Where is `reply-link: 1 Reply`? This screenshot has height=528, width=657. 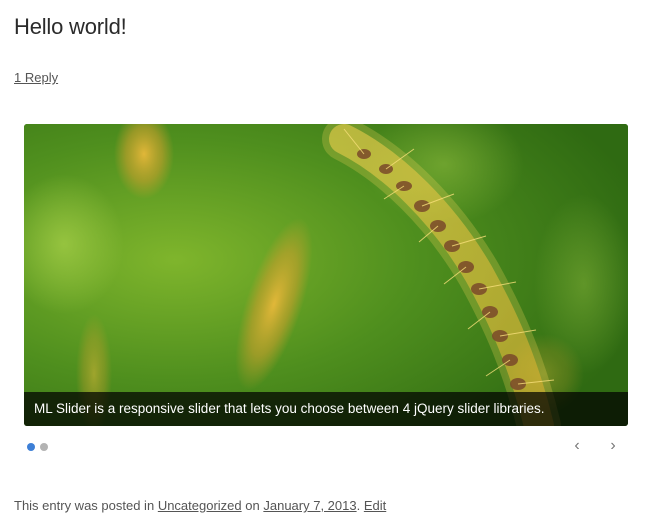 reply-link: 1 Reply is located at coordinates (36, 77).